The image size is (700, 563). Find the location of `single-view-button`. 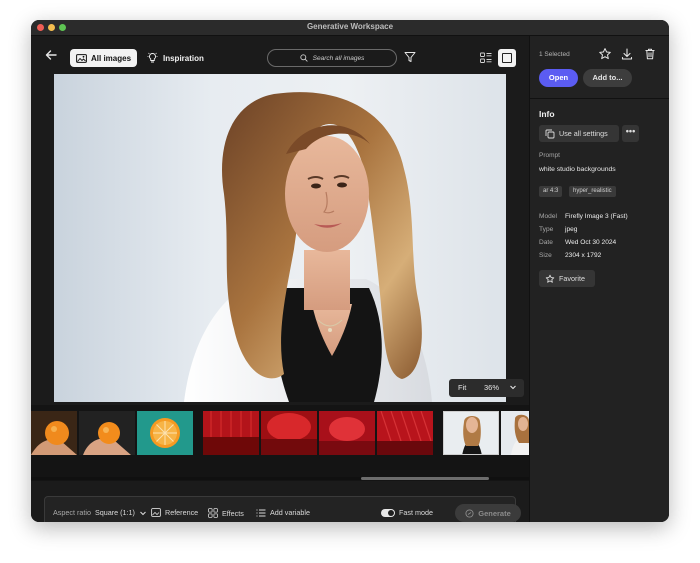

single-view-button is located at coordinates (507, 58).